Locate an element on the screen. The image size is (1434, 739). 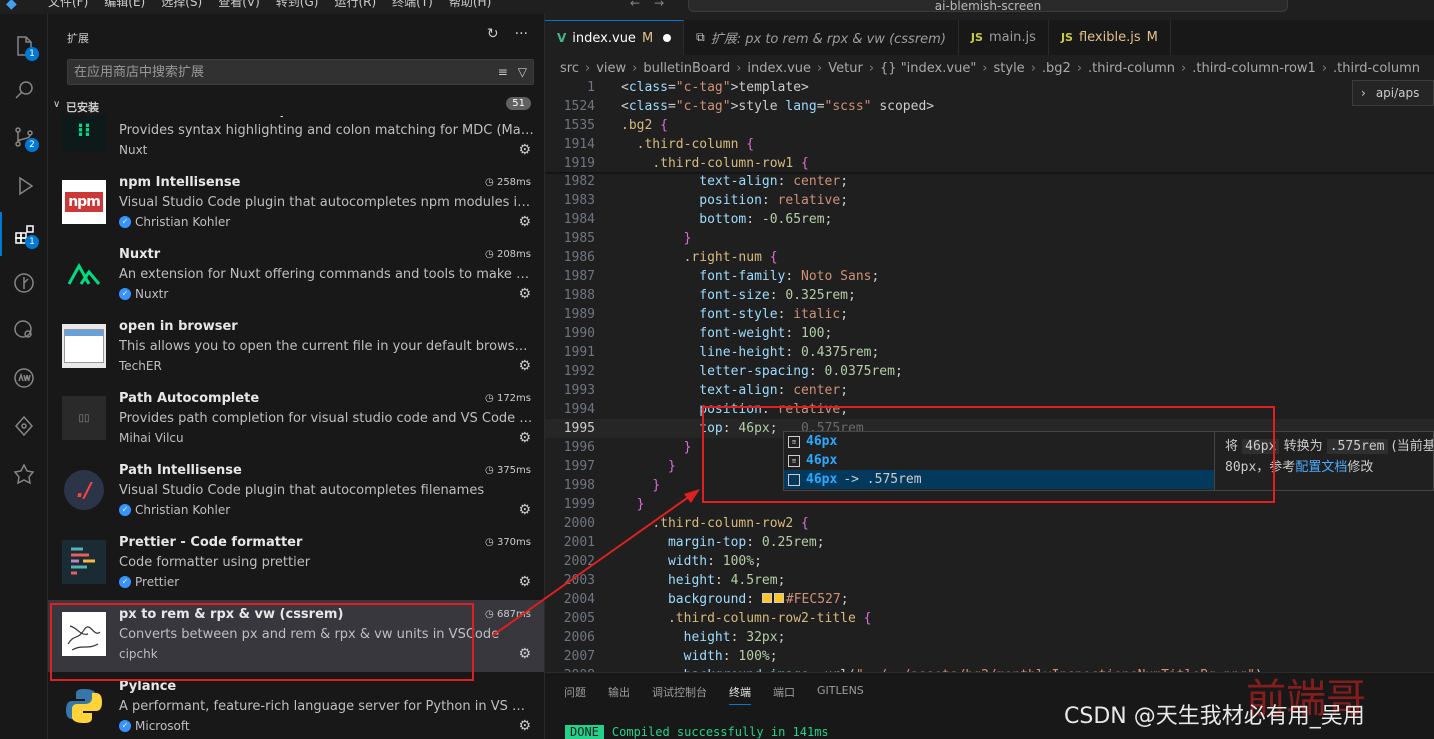
code-line: 2001 margin-top: 0.25rem; is located at coordinates (989, 542).